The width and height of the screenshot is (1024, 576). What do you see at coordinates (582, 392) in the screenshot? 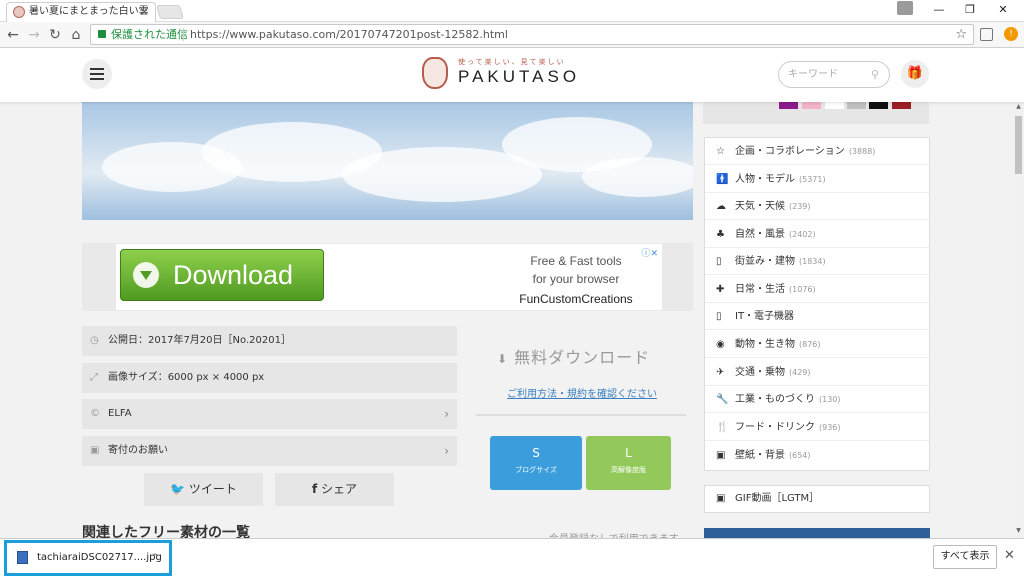
I see `terms-link: ご利用方法・規約を確認ください` at bounding box center [582, 392].